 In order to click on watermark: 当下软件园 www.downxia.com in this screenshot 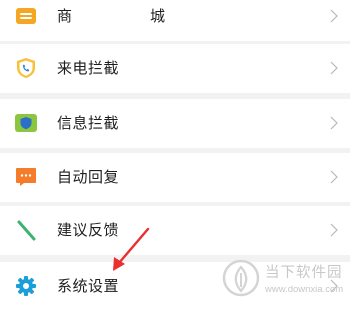, I will do `click(280, 281)`.